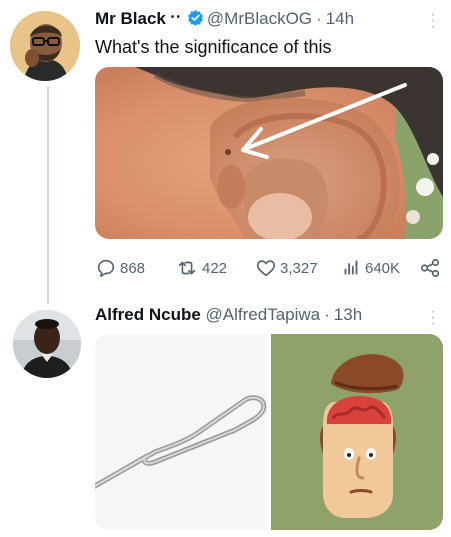 The width and height of the screenshot is (451, 537). I want to click on avatar-alfred-ncube, so click(47, 344).